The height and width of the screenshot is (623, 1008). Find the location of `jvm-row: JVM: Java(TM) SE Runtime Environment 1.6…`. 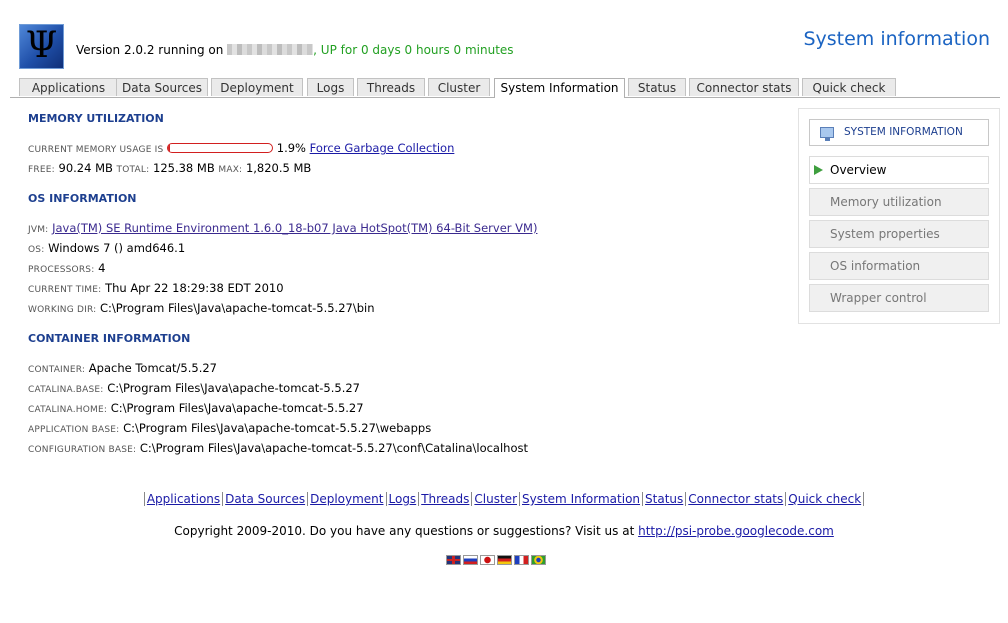

jvm-row: JVM: Java(TM) SE Runtime Environment 1.6… is located at coordinates (282, 228).